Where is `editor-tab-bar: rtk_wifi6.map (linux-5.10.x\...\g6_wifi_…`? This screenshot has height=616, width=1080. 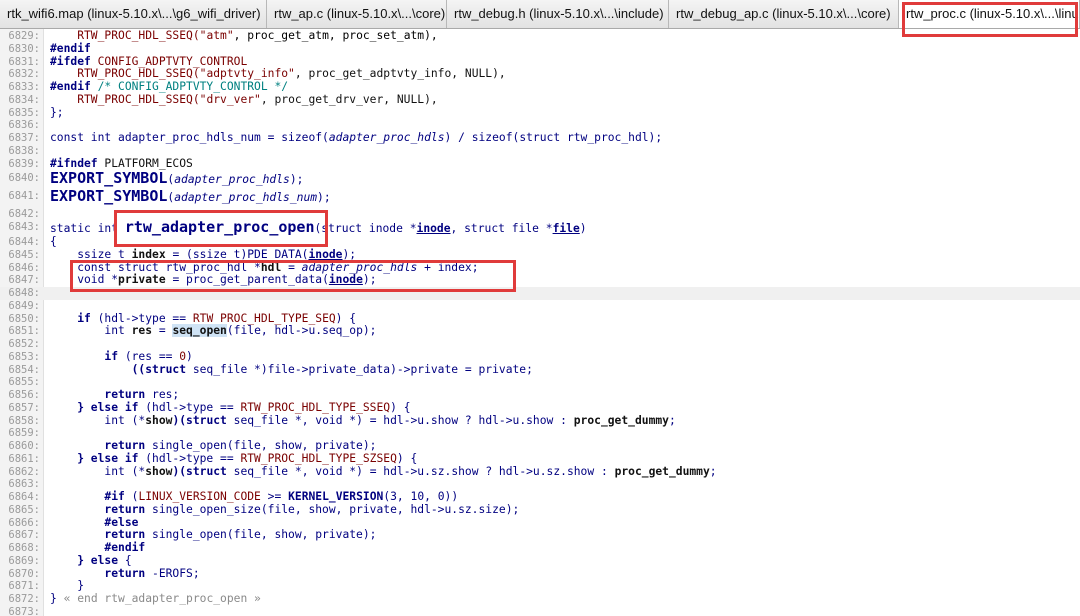
editor-tab-bar: rtk_wifi6.map (linux-5.10.x\...\g6_wifi_… is located at coordinates (540, 14).